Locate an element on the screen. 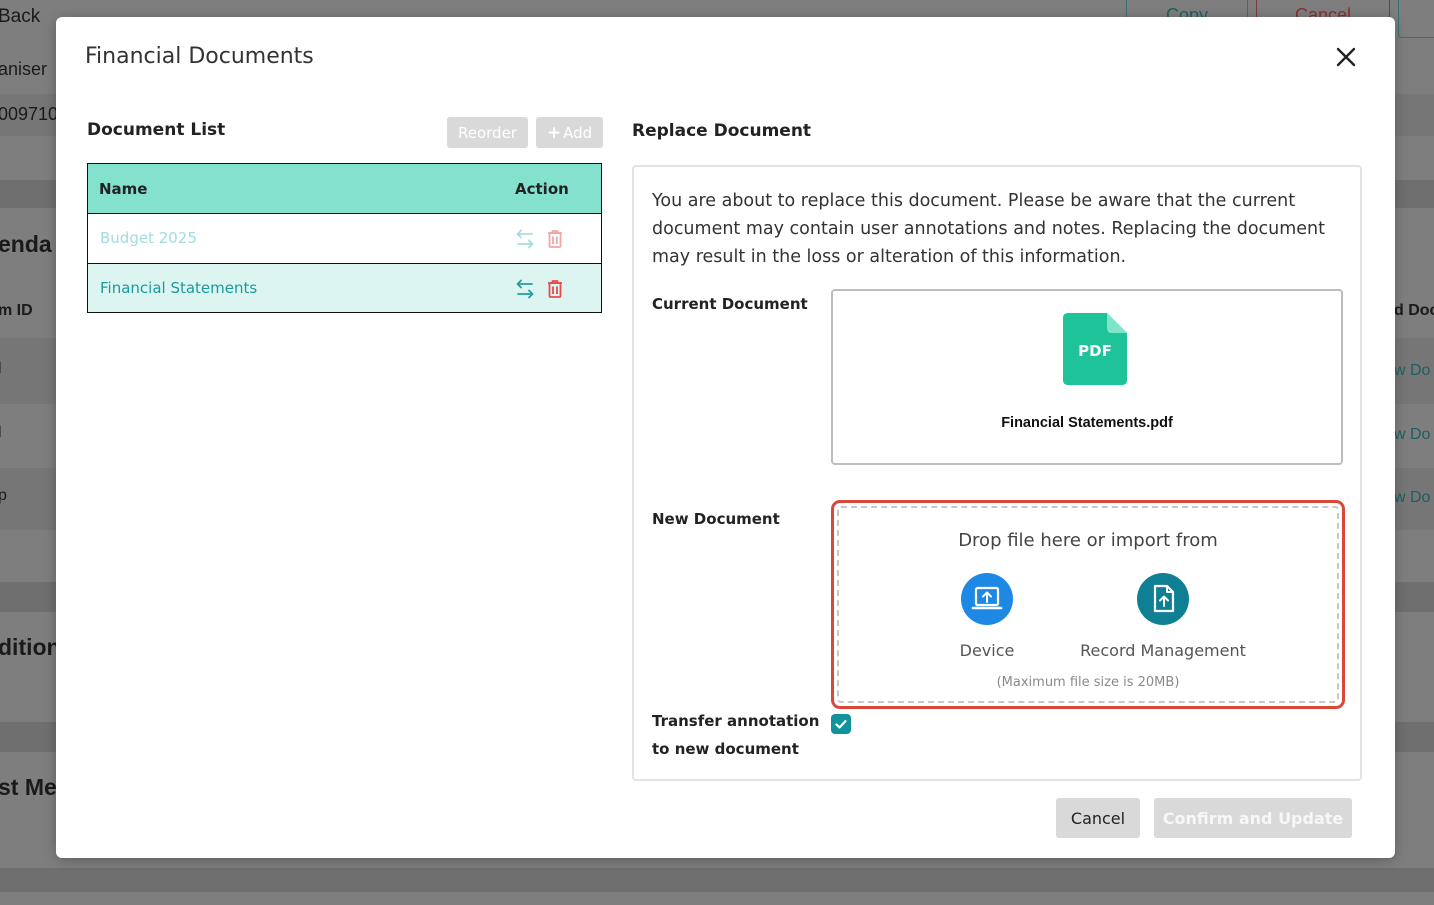  column-header-name: Name is located at coordinates (123, 189).